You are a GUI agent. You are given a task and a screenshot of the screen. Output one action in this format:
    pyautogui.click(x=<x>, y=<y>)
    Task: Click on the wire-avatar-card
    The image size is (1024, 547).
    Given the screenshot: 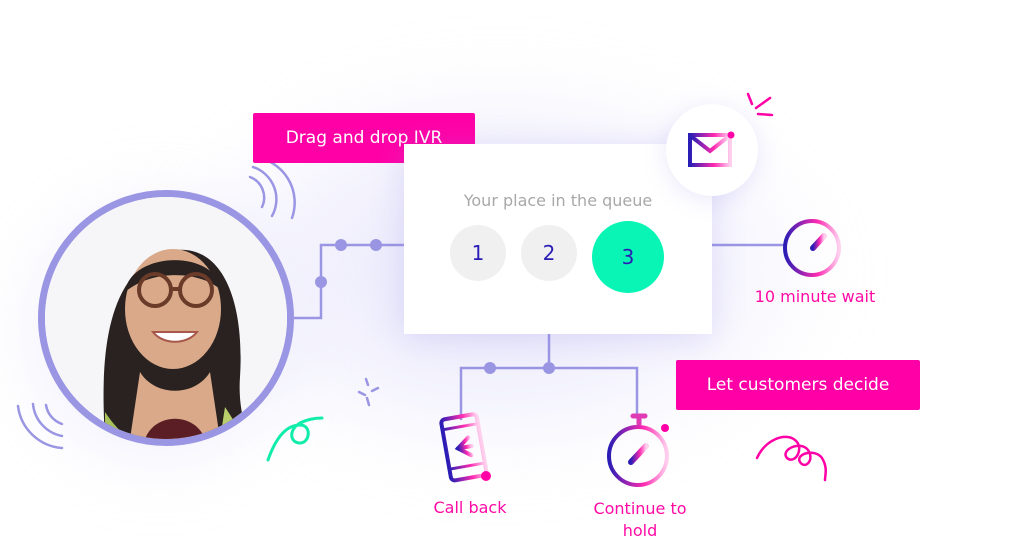 What is the action you would take?
    pyautogui.click(x=349, y=281)
    